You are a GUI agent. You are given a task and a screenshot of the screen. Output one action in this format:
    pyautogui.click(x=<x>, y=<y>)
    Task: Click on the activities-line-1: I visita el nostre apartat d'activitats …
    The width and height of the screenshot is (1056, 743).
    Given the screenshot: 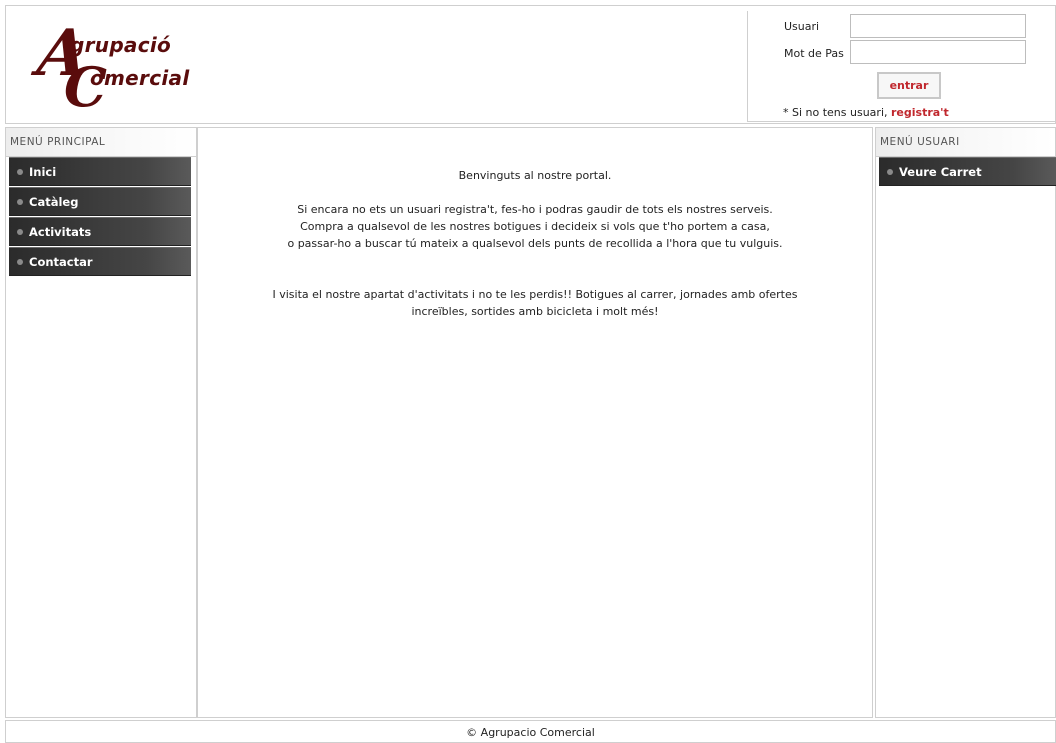 What is the action you would take?
    pyautogui.click(x=535, y=294)
    